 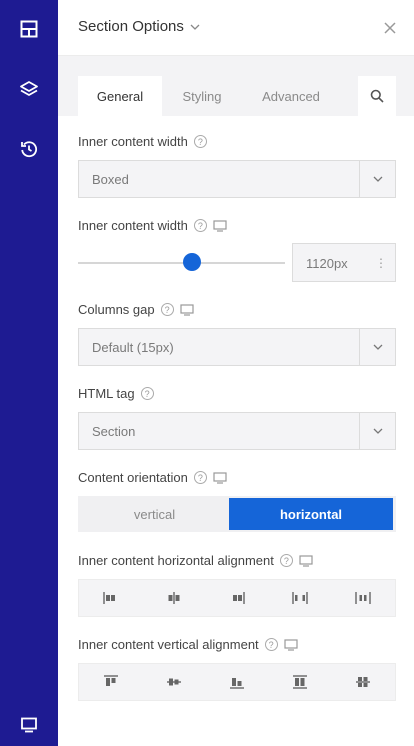 I want to click on space-between-button, so click(x=300, y=598).